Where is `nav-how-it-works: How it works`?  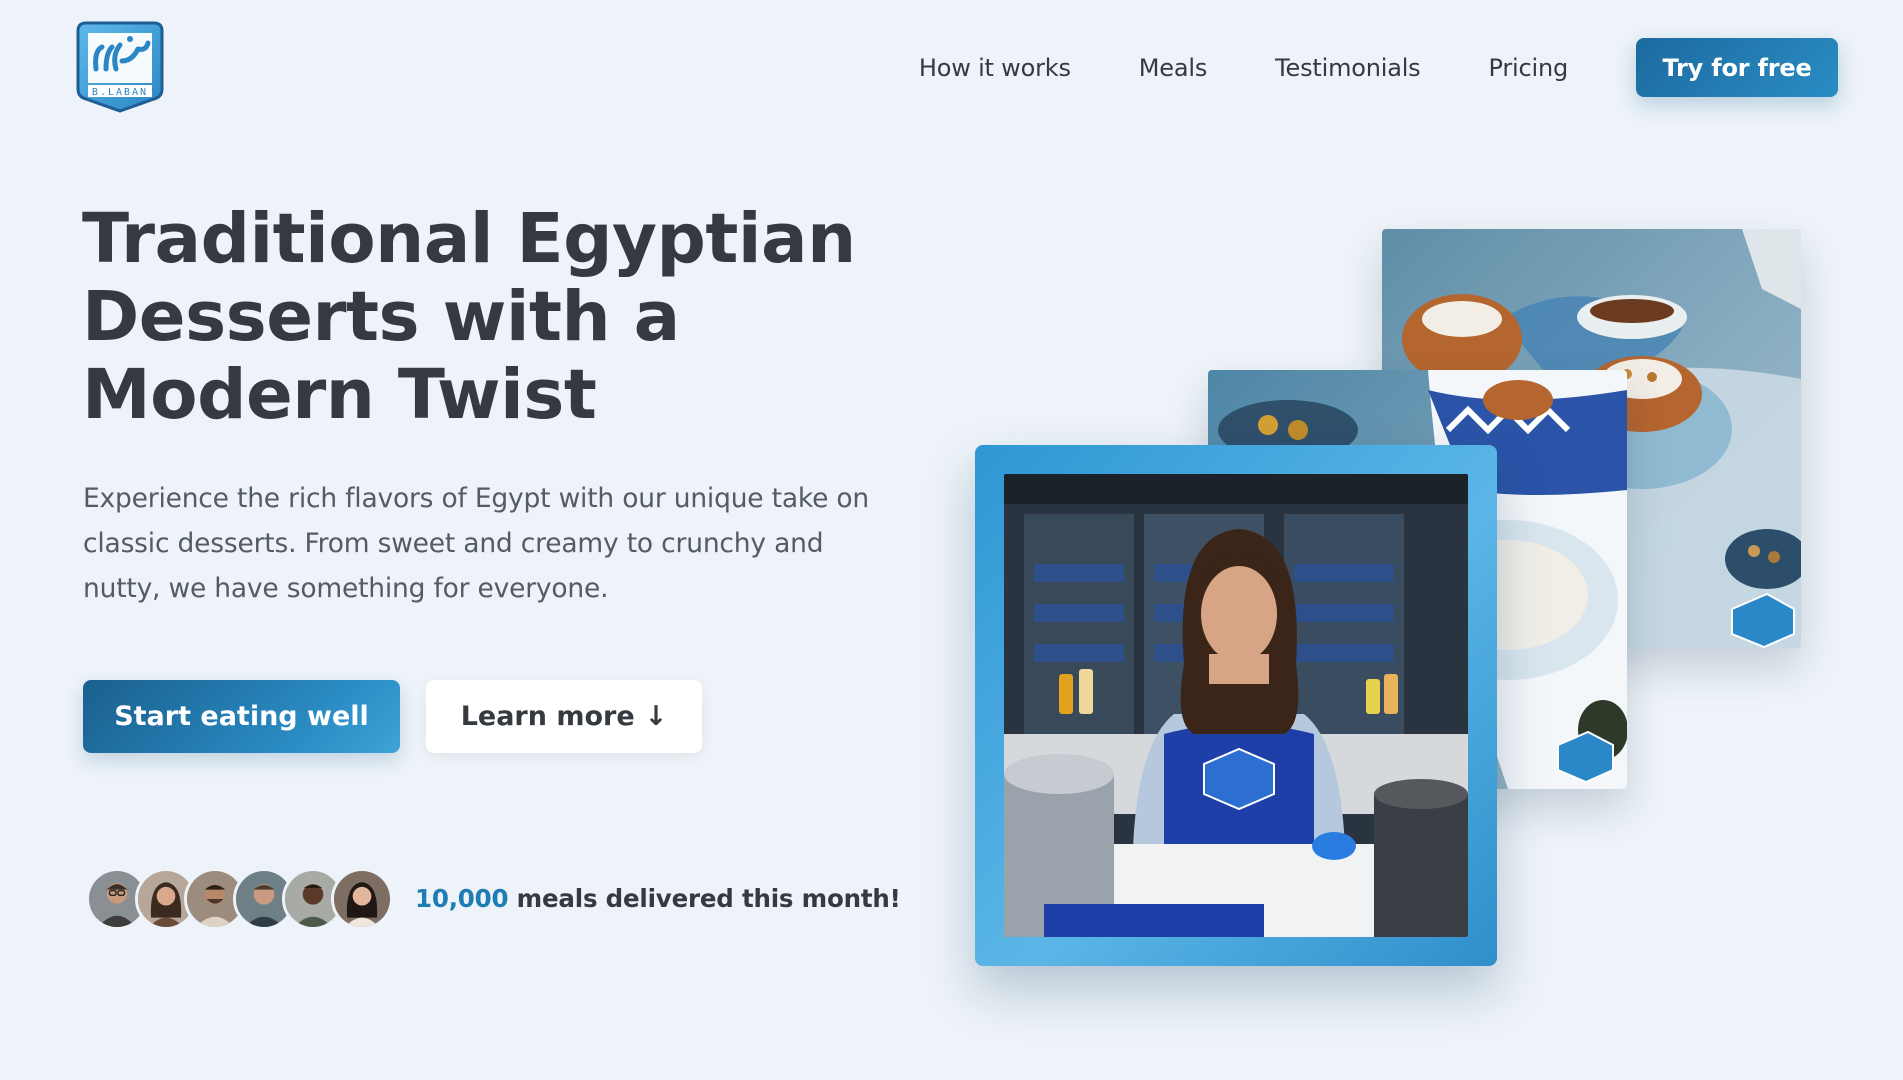
nav-how-it-works: How it works is located at coordinates (995, 68).